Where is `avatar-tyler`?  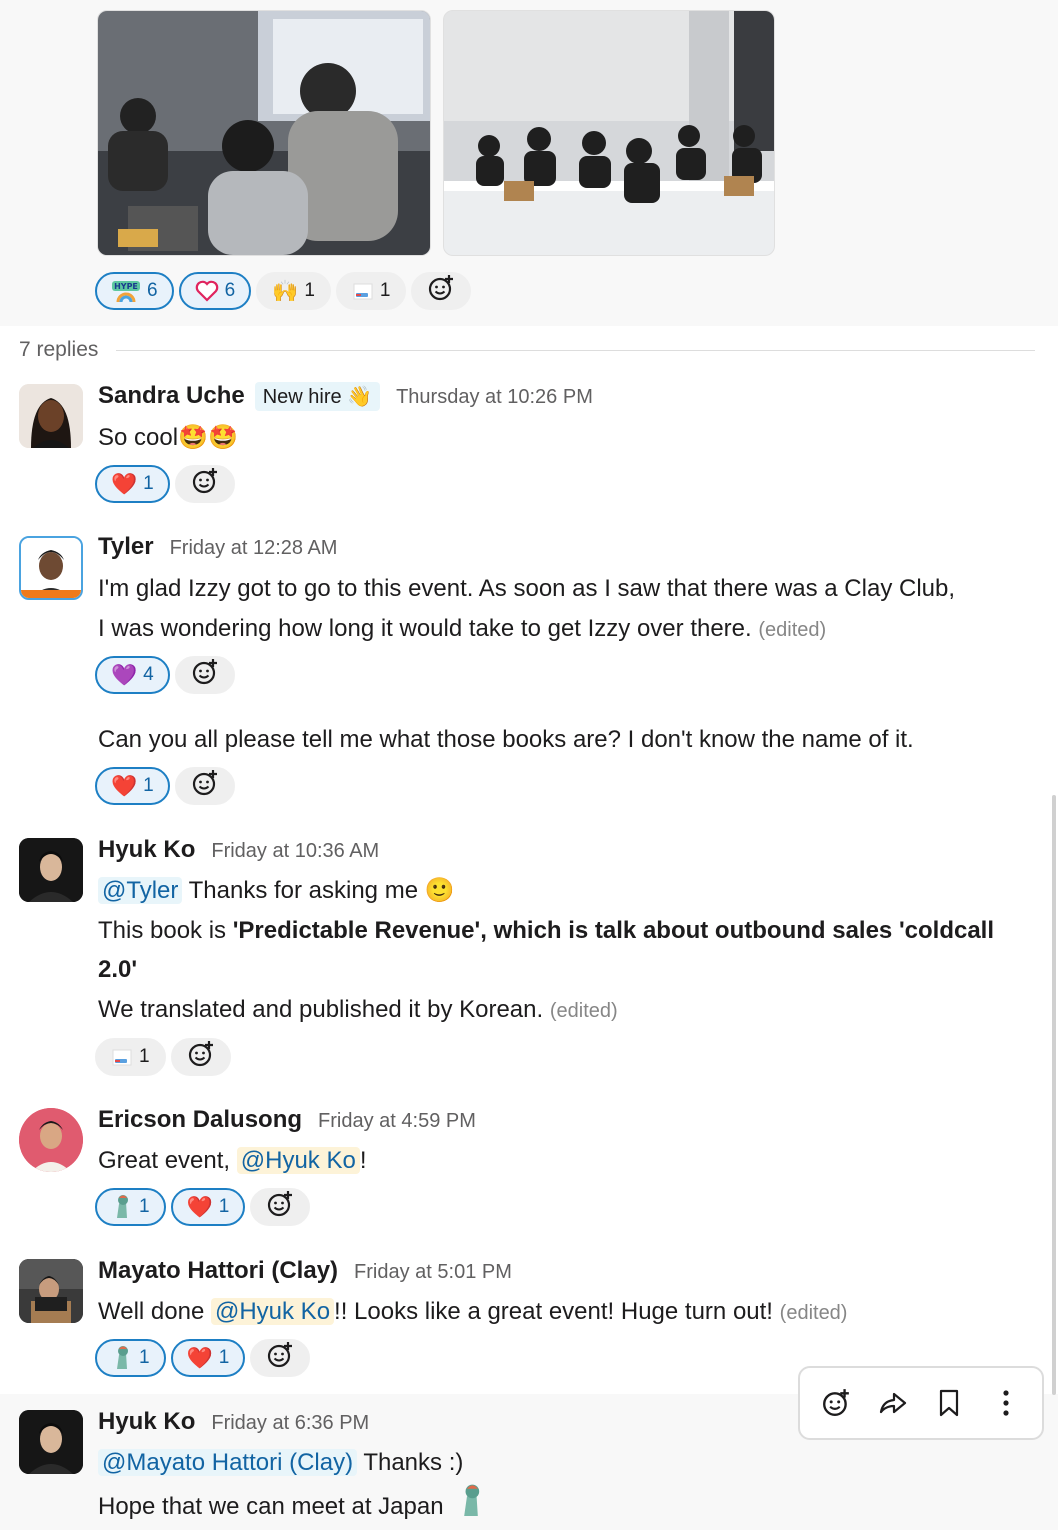 avatar-tyler is located at coordinates (51, 568).